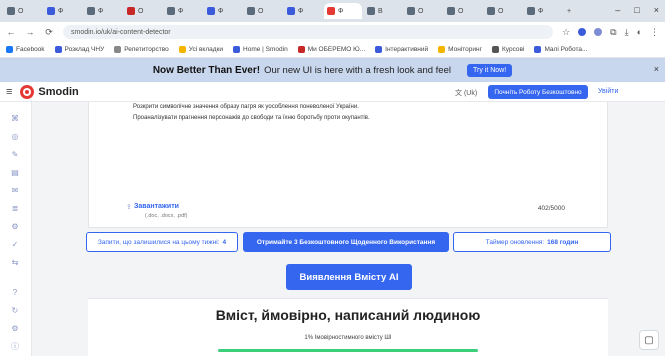 This screenshot has width=665, height=356. I want to click on bookmark: Моніторинг, so click(460, 49).